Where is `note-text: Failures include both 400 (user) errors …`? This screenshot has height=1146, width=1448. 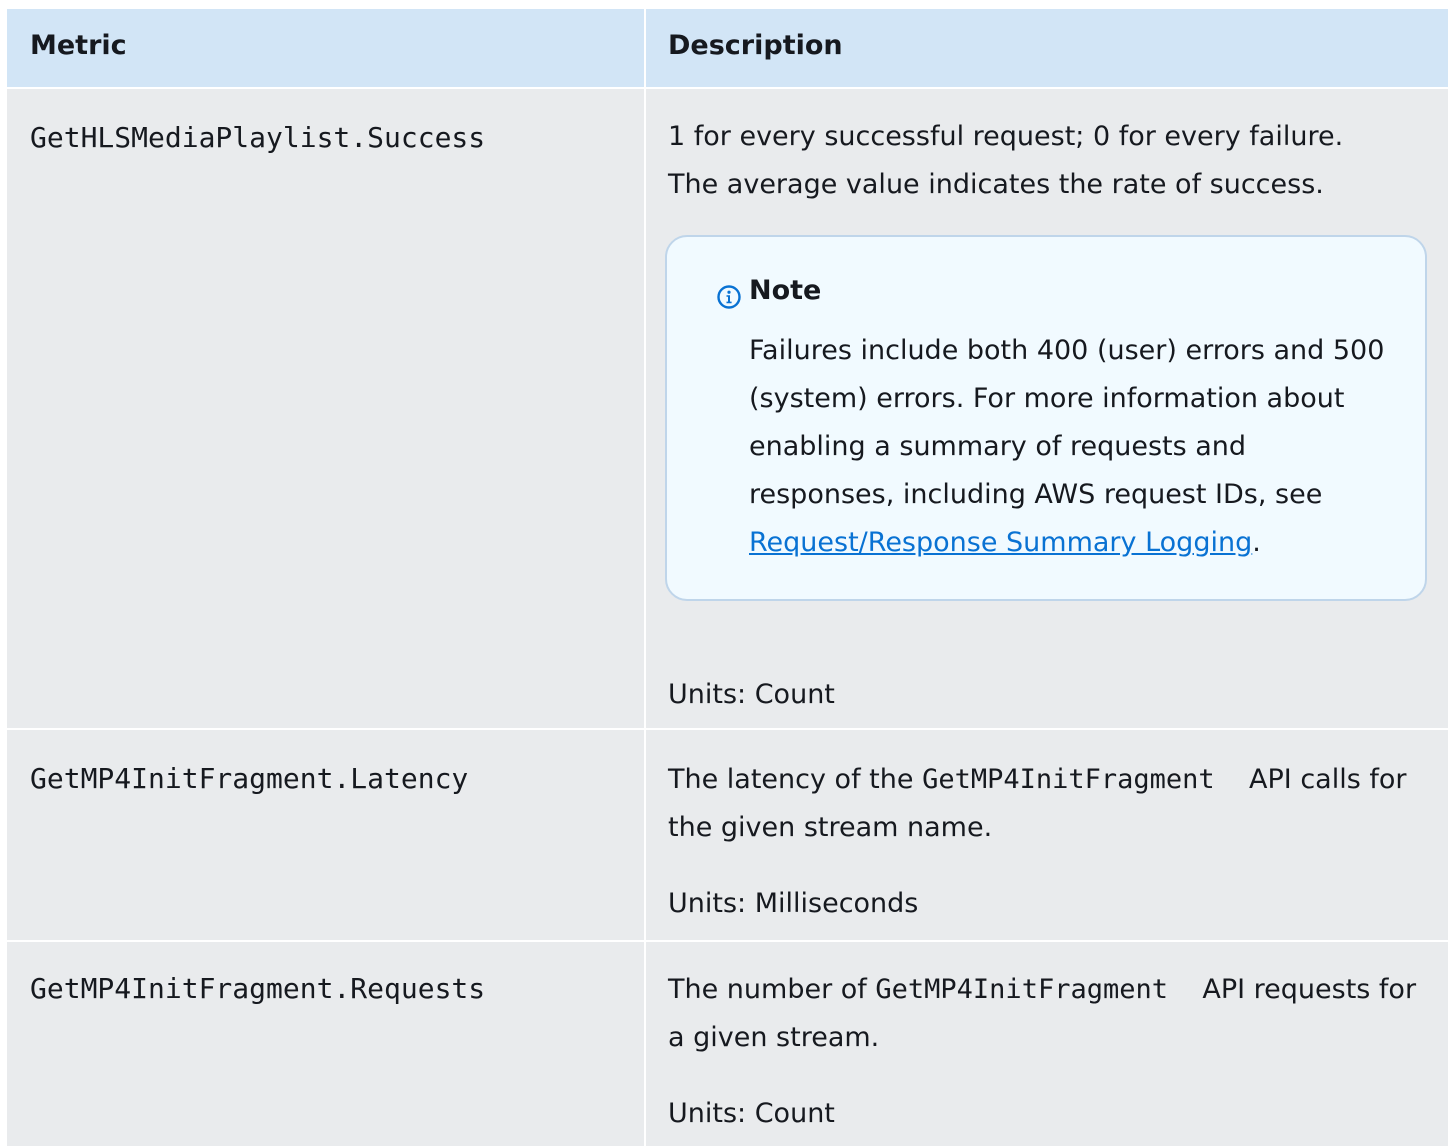 note-text: Failures include both 400 (user) errors … is located at coordinates (1067, 422).